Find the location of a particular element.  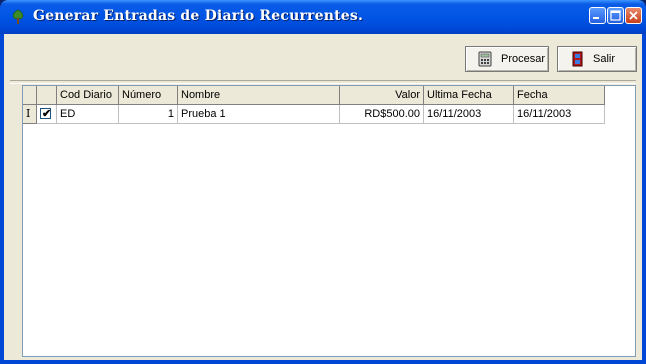

close-icon is located at coordinates (633, 15).